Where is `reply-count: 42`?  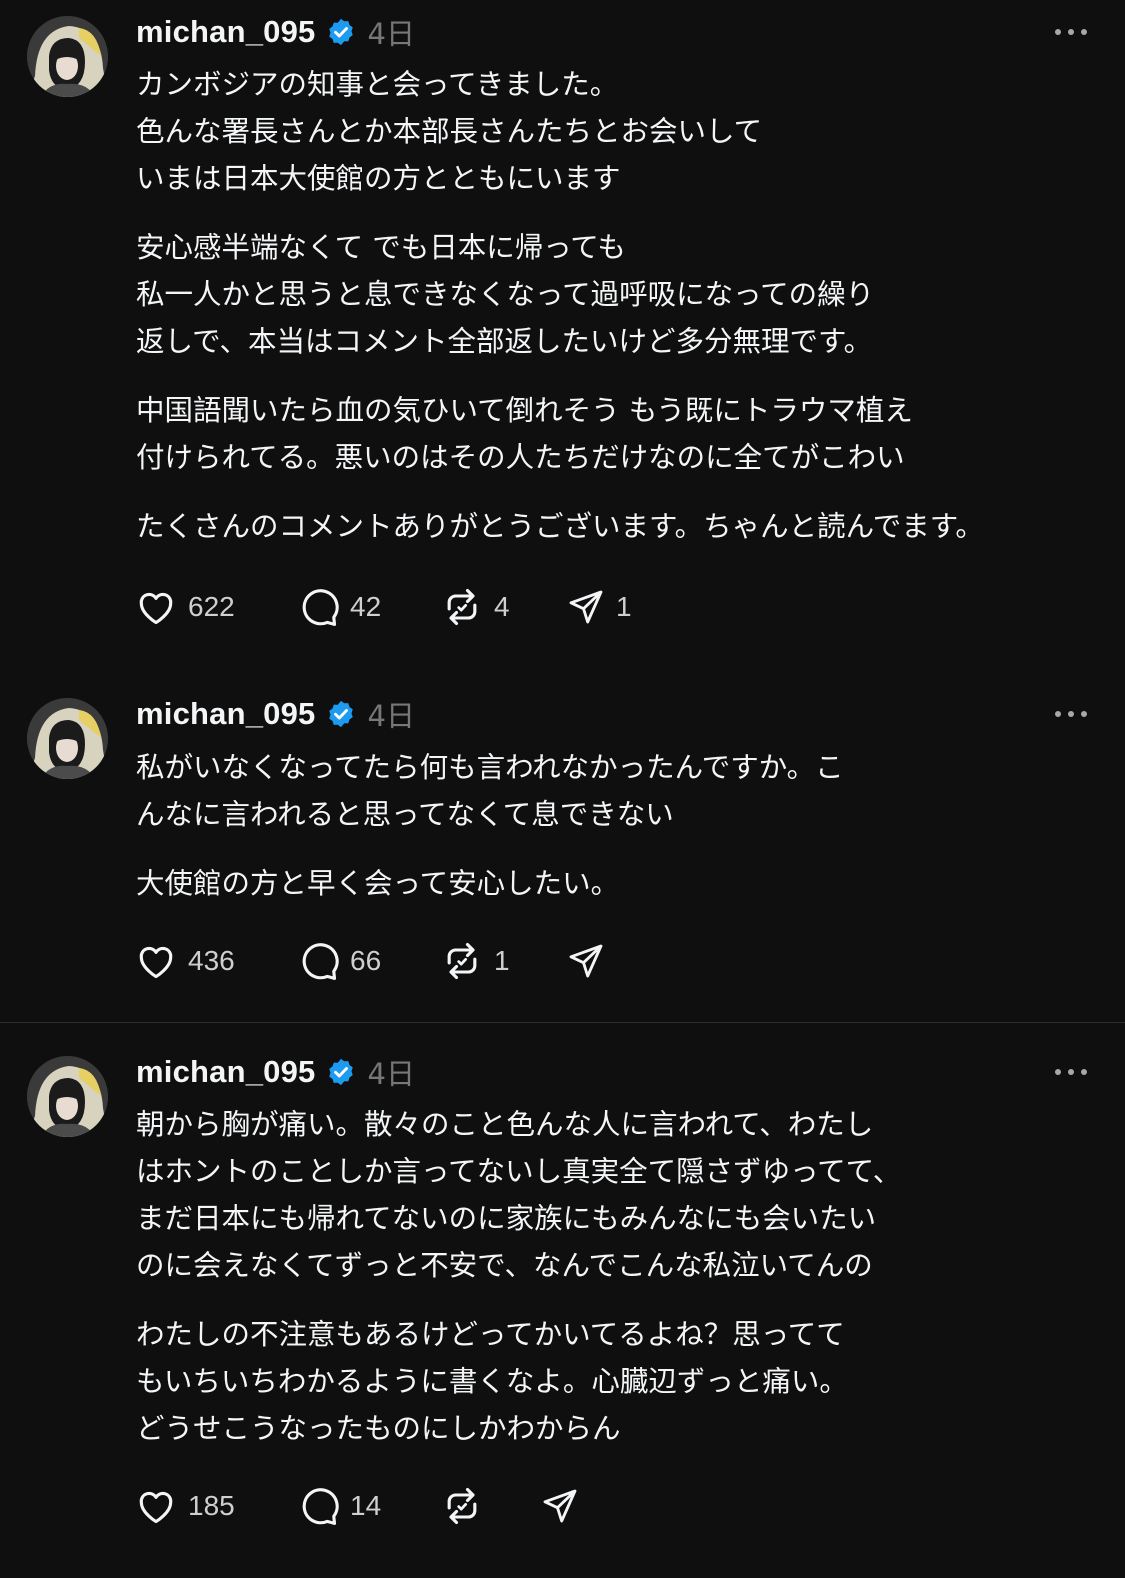
reply-count: 42 is located at coordinates (366, 606).